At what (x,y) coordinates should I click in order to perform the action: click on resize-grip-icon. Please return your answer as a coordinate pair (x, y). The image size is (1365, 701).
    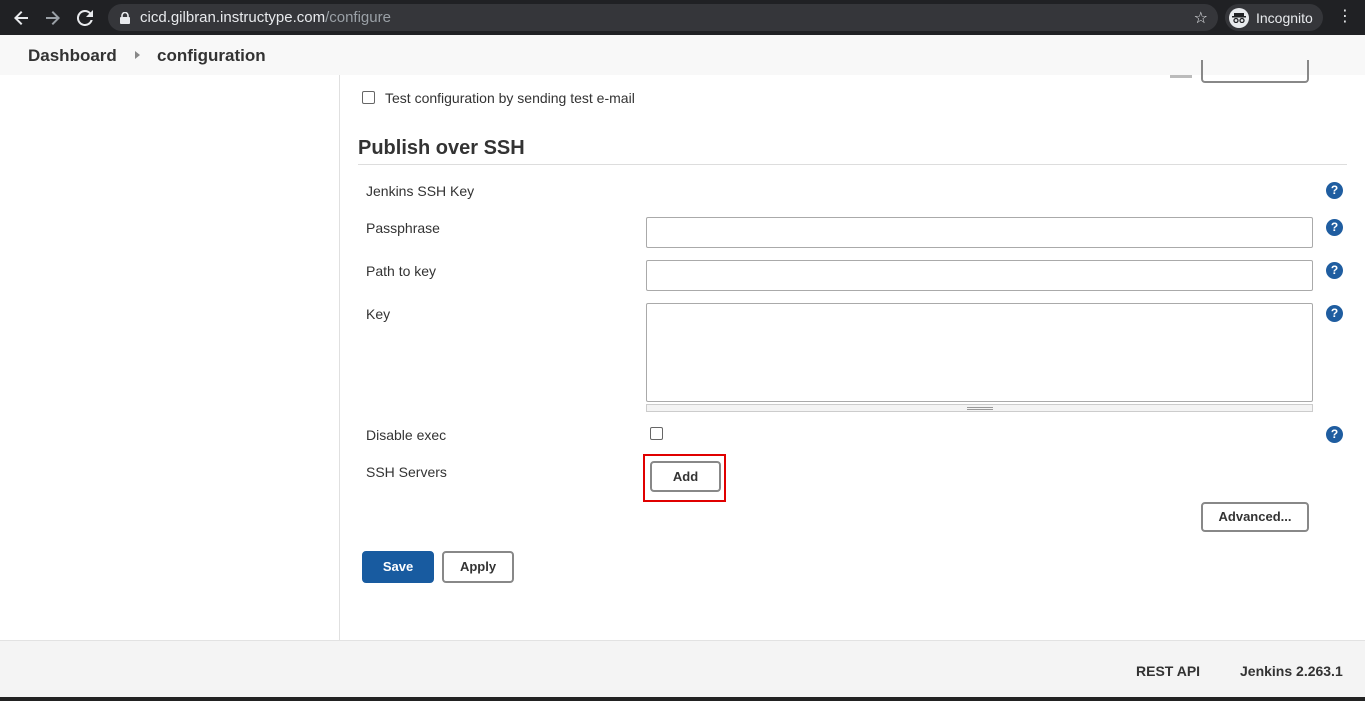
    Looking at the image, I should click on (980, 408).